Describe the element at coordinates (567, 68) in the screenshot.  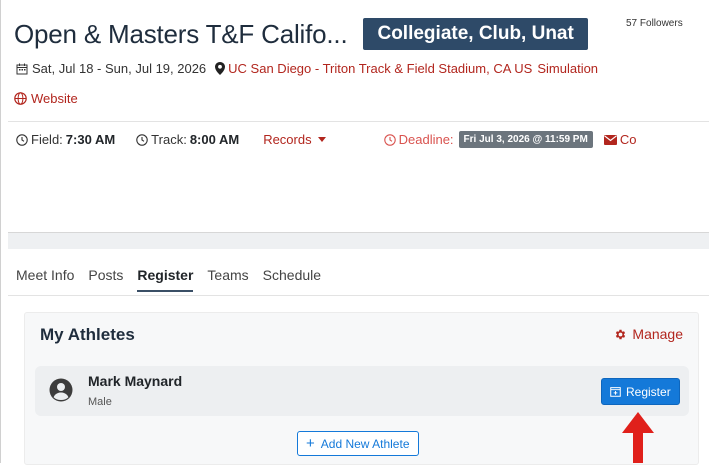
I see `simulation-link: Simulation` at that location.